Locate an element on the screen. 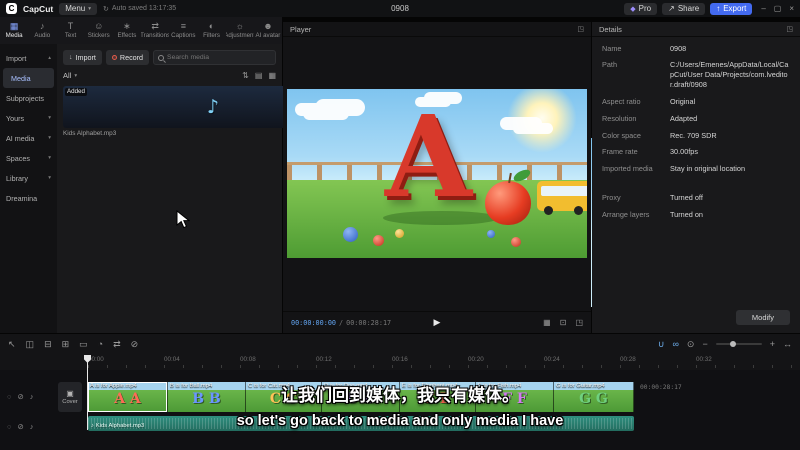 The width and height of the screenshot is (800, 450). detail-label: Aspect ratio is located at coordinates (621, 101).